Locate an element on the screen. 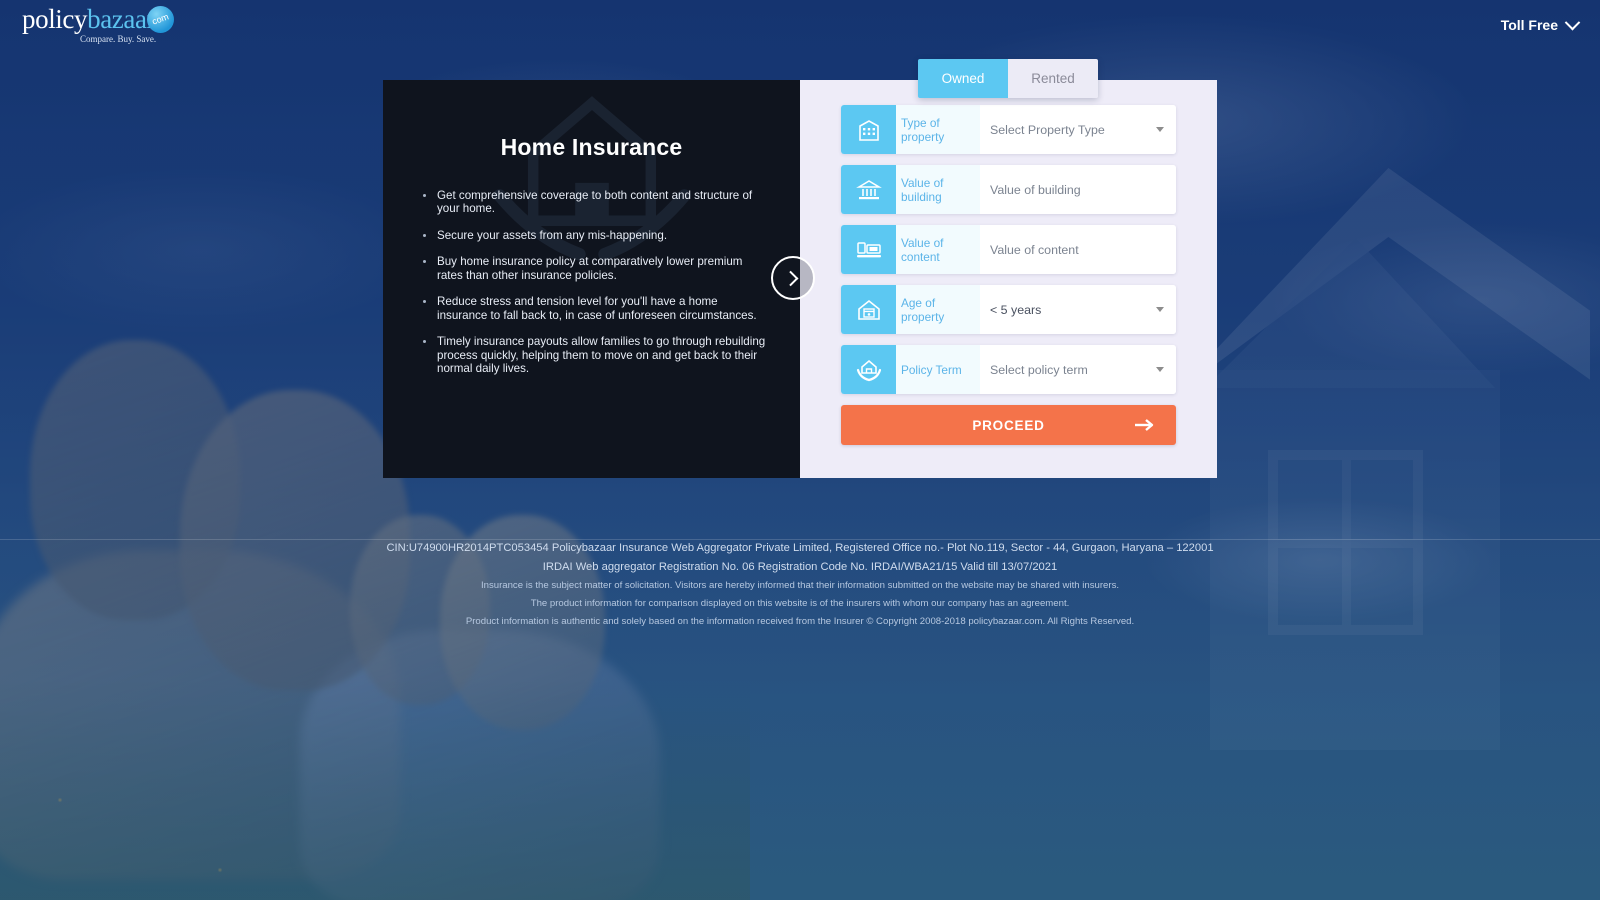 This screenshot has width=1600, height=900. ownership-tabs: Owned Rented is located at coordinates (1008, 78).